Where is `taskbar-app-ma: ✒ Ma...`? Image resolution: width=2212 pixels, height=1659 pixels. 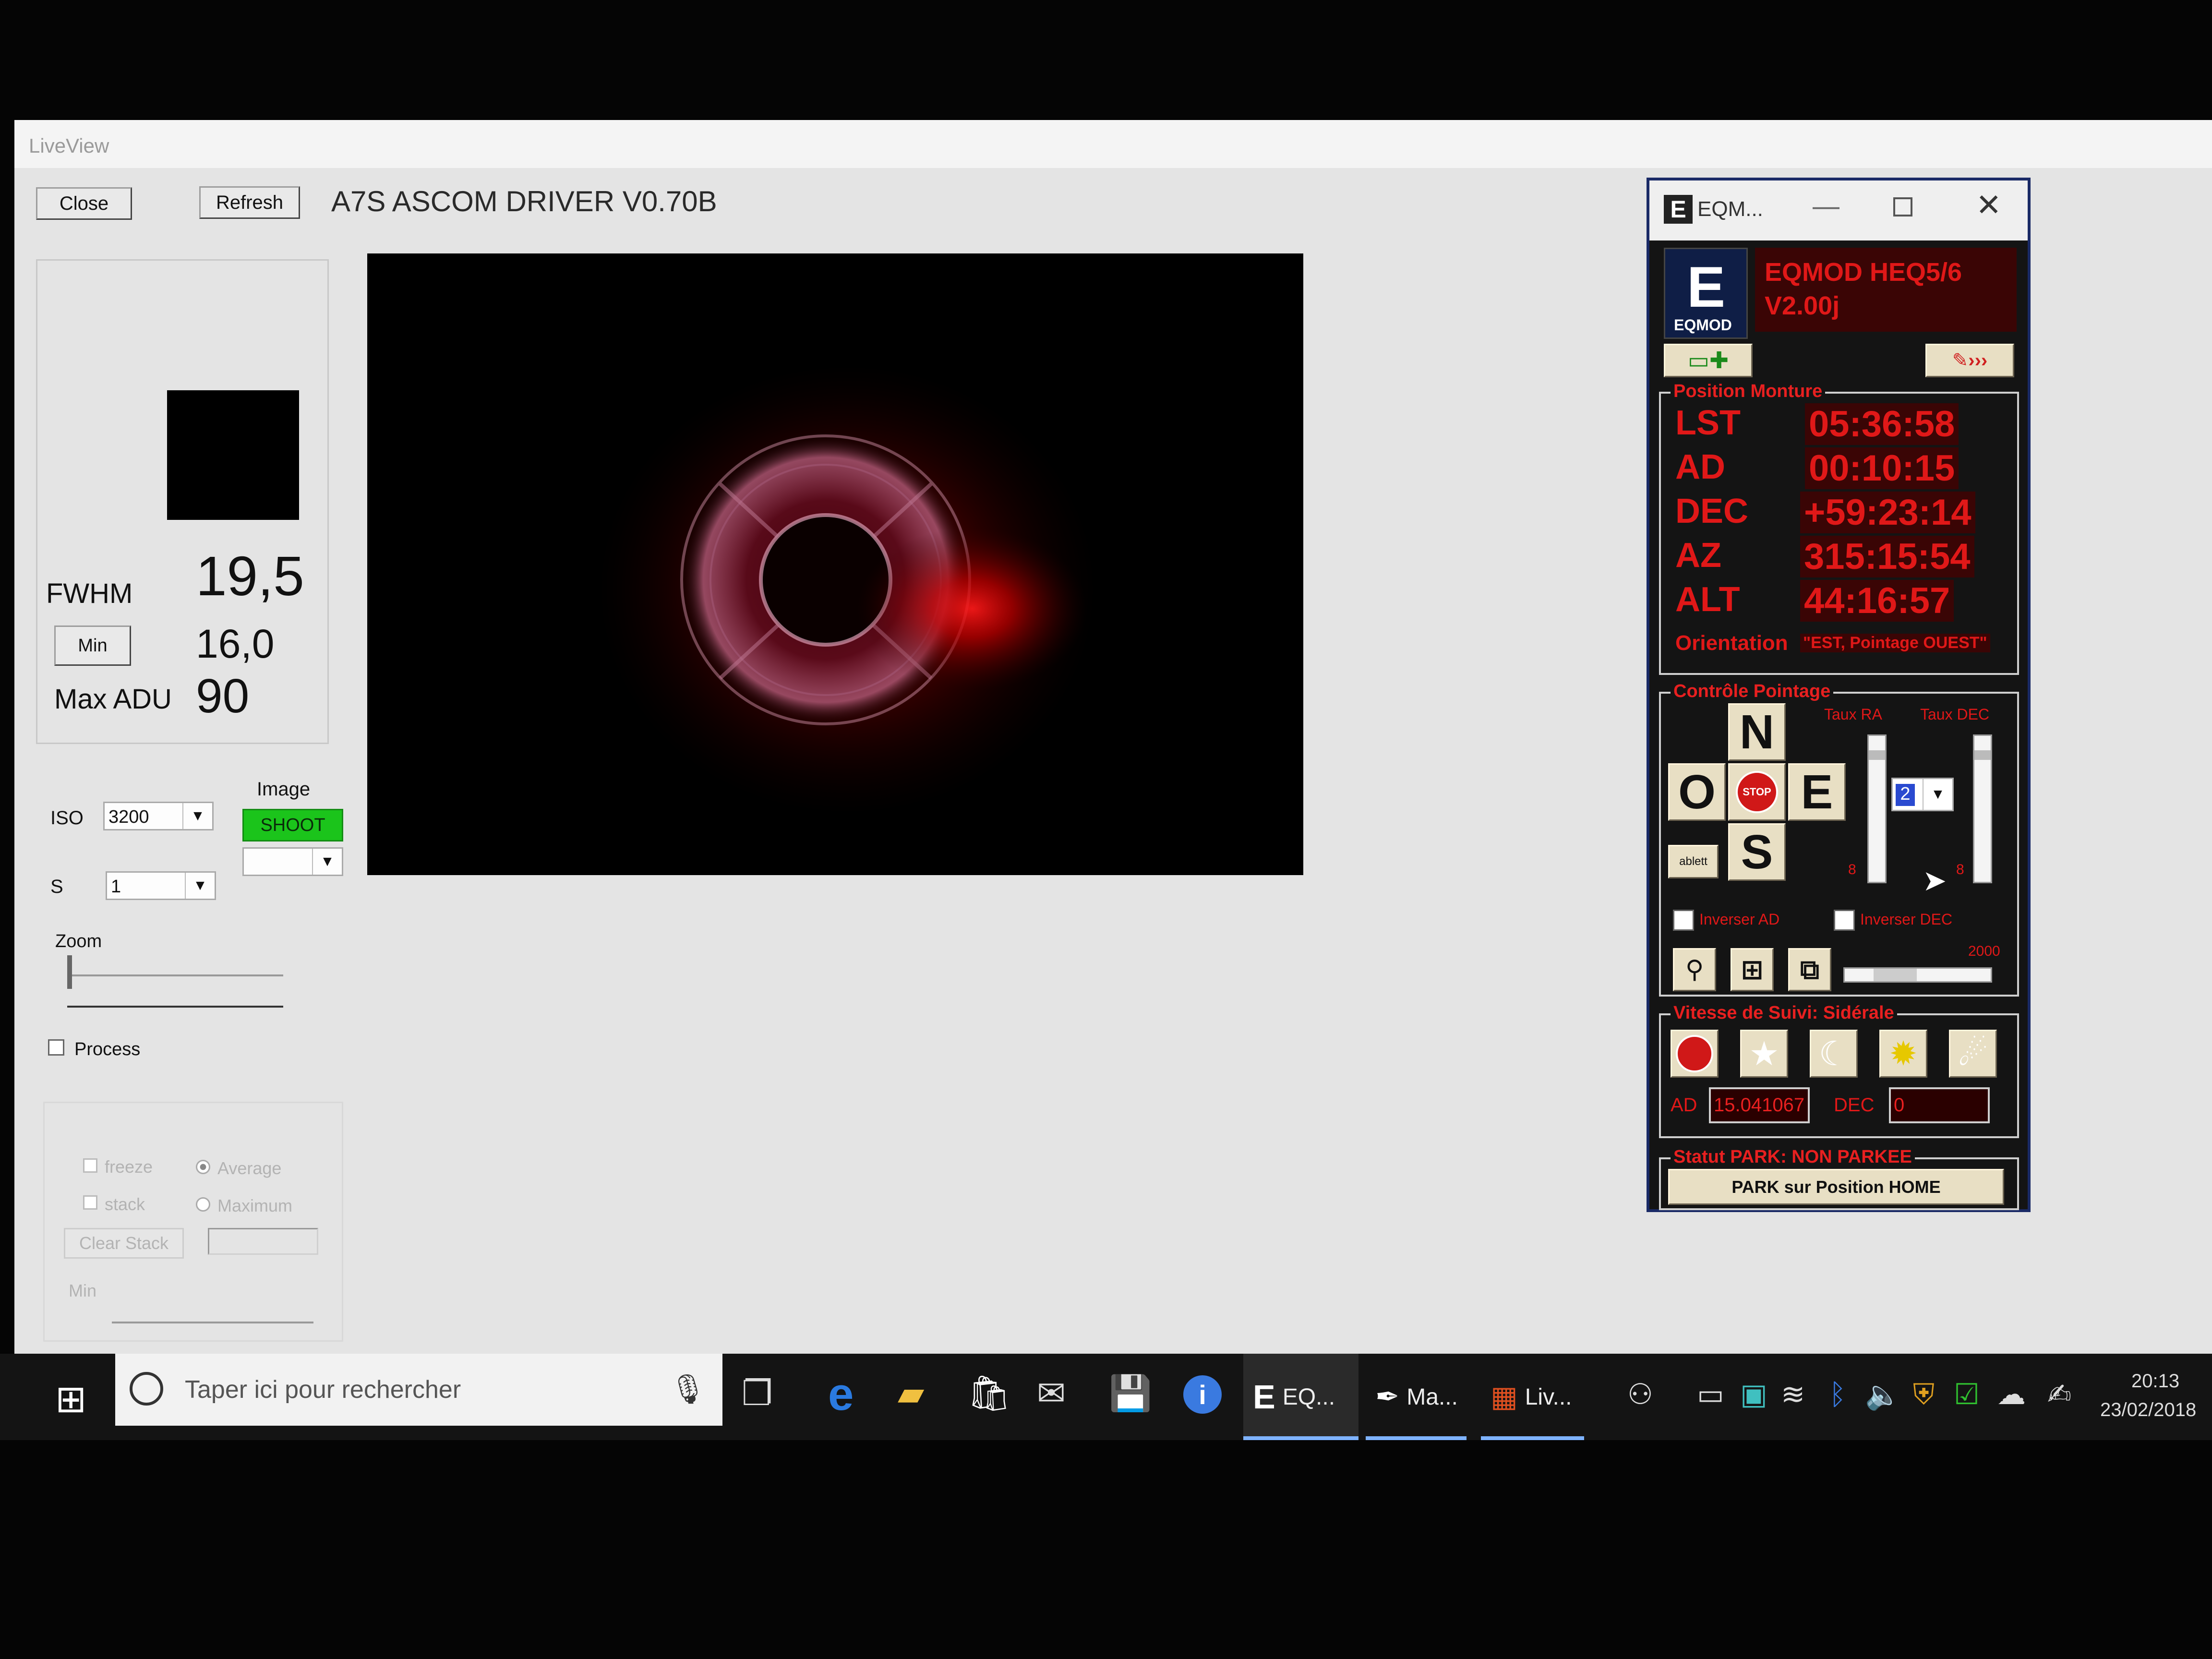
taskbar-app-ma: ✒ Ma... is located at coordinates (1416, 1397).